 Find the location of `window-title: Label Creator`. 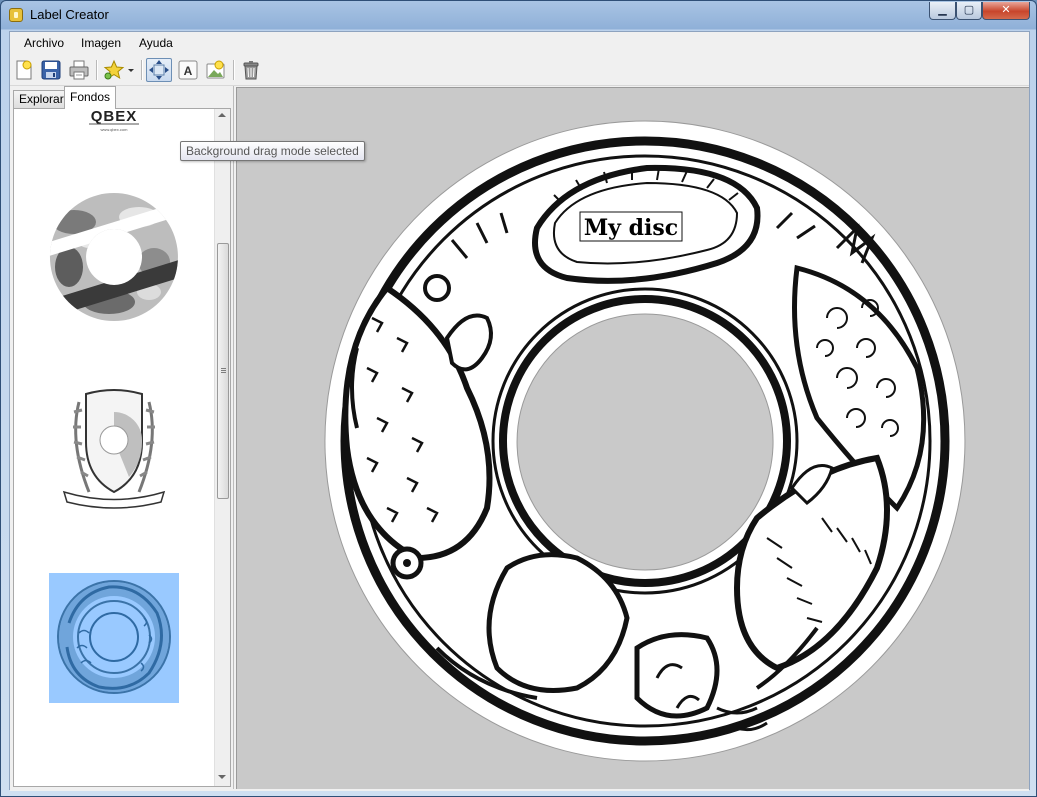

window-title: Label Creator is located at coordinates (69, 14).